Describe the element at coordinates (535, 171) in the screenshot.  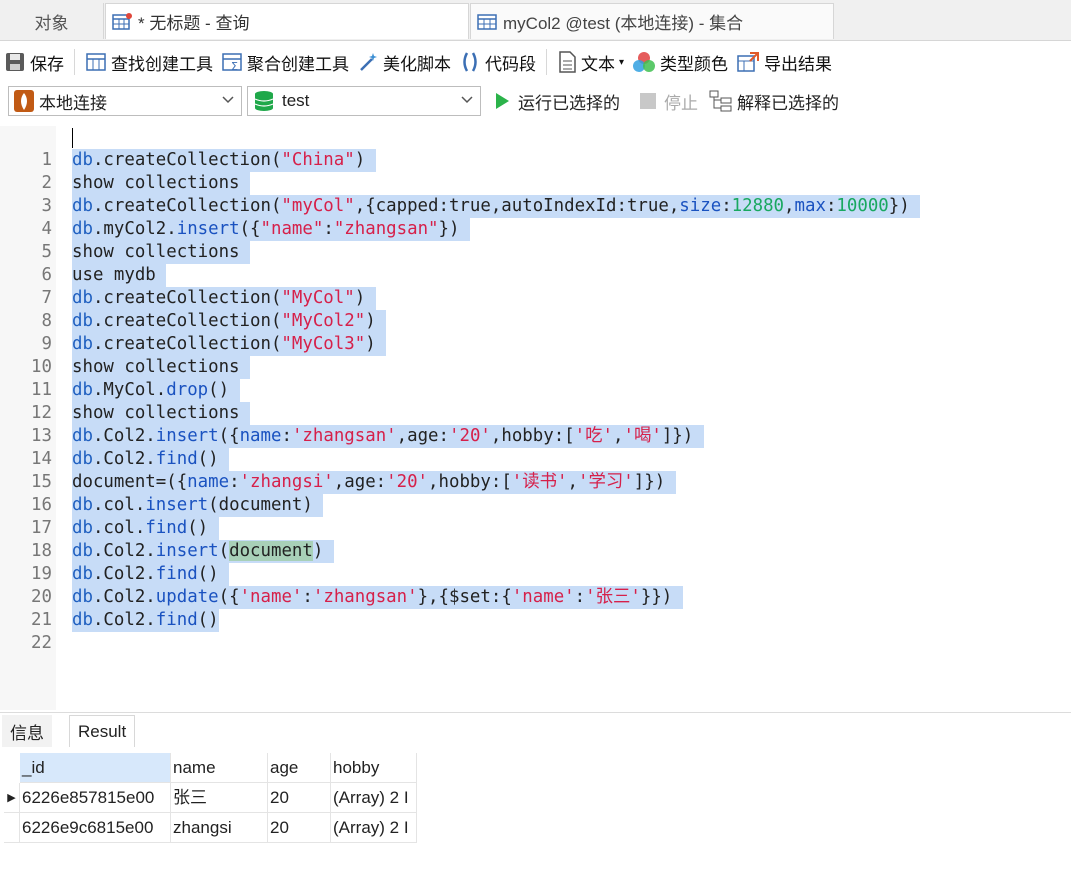
I see `code-line: 2 db.createCollection("China")` at that location.